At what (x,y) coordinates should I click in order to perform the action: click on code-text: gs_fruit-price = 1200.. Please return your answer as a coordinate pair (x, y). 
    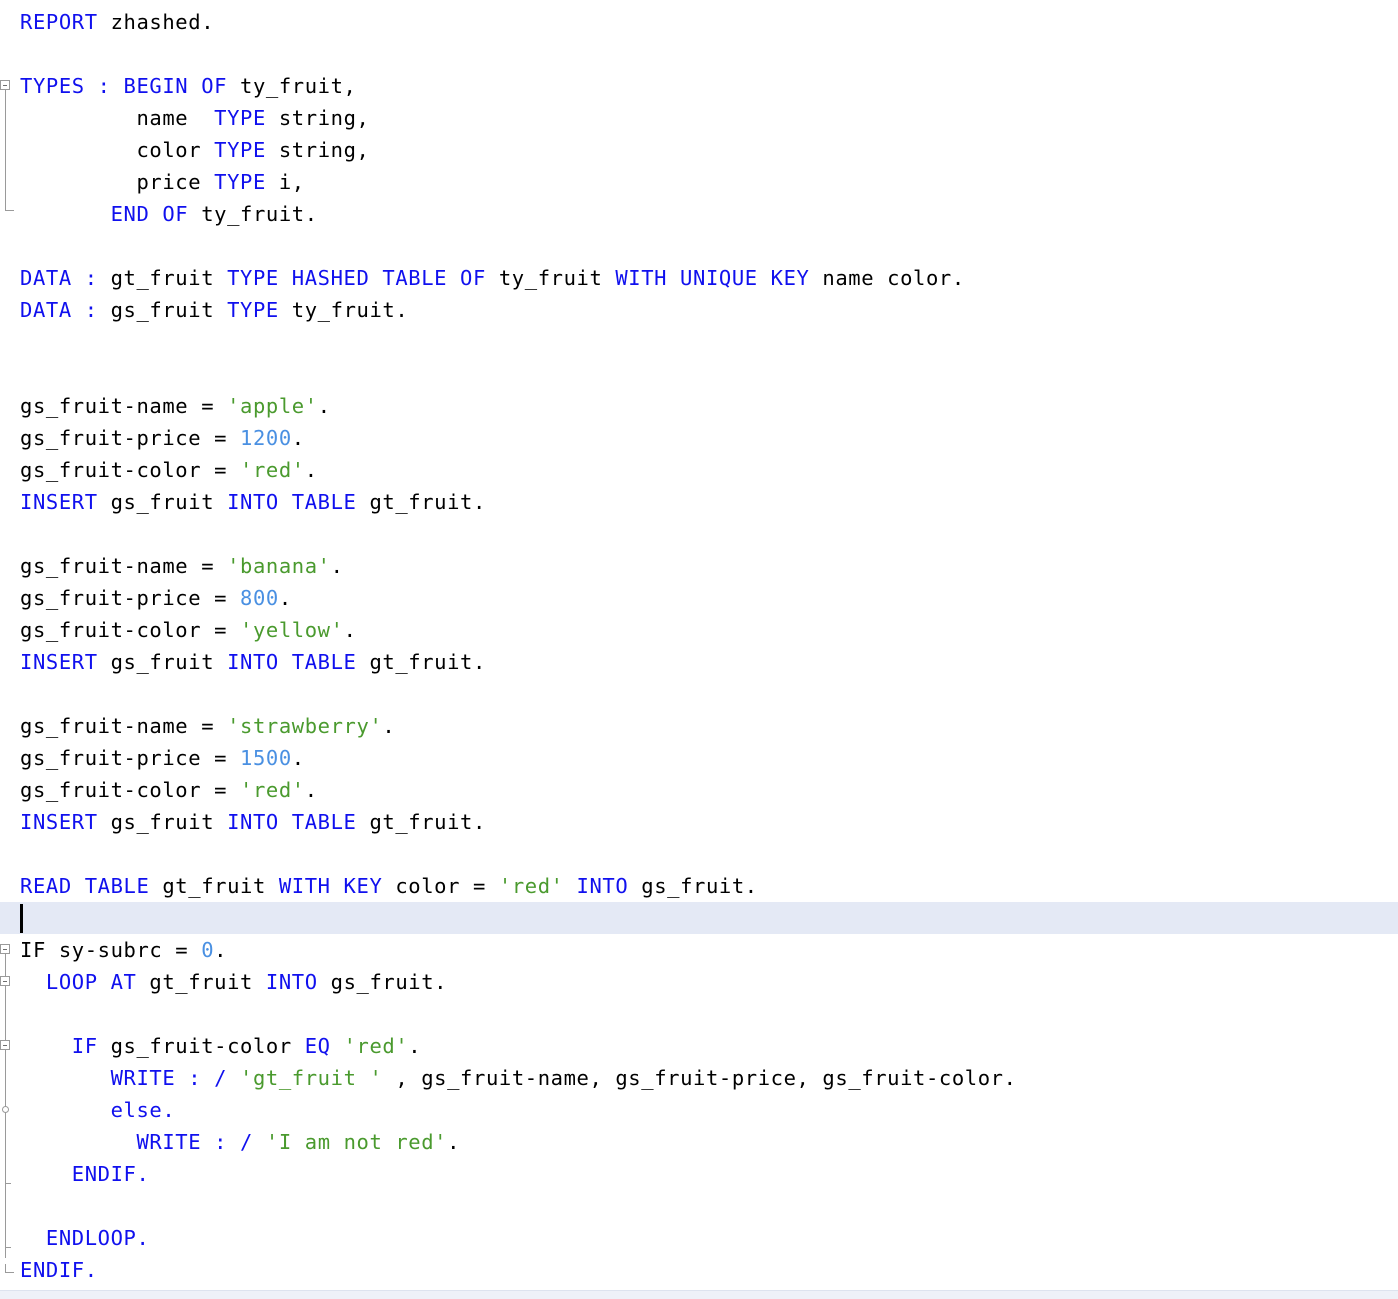
    Looking at the image, I should click on (162, 438).